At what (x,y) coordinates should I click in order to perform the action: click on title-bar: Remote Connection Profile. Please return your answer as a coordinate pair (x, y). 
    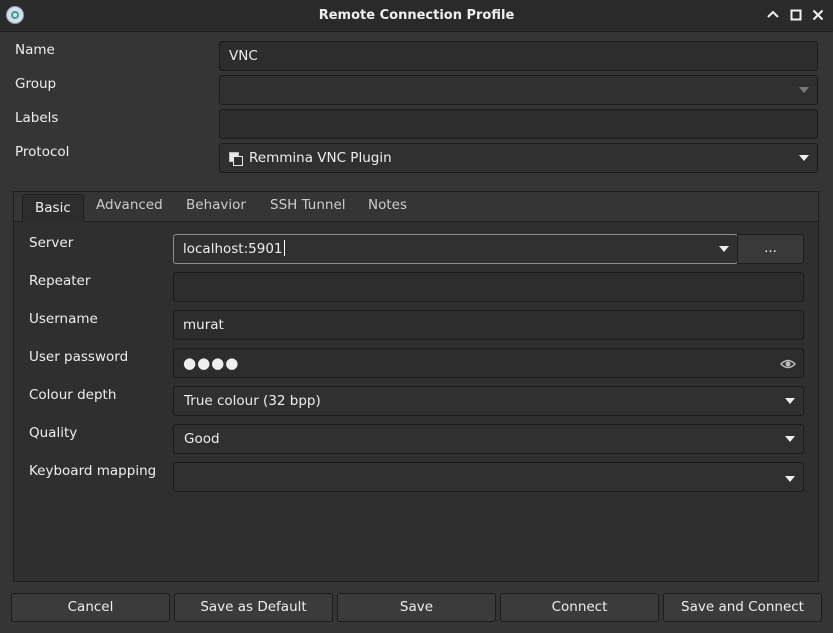
    Looking at the image, I should click on (416, 16).